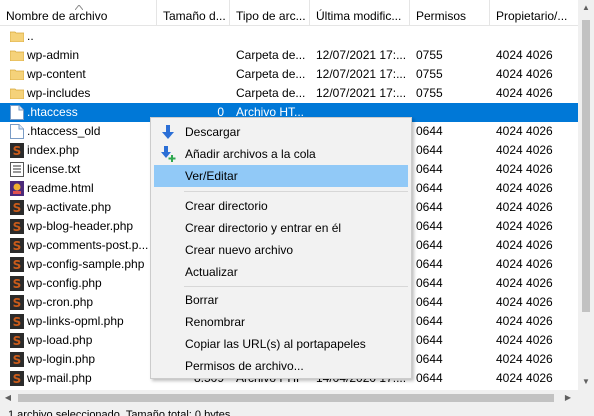 The image size is (594, 416). I want to click on menu-item-label: Ver/Editar, so click(211, 176).